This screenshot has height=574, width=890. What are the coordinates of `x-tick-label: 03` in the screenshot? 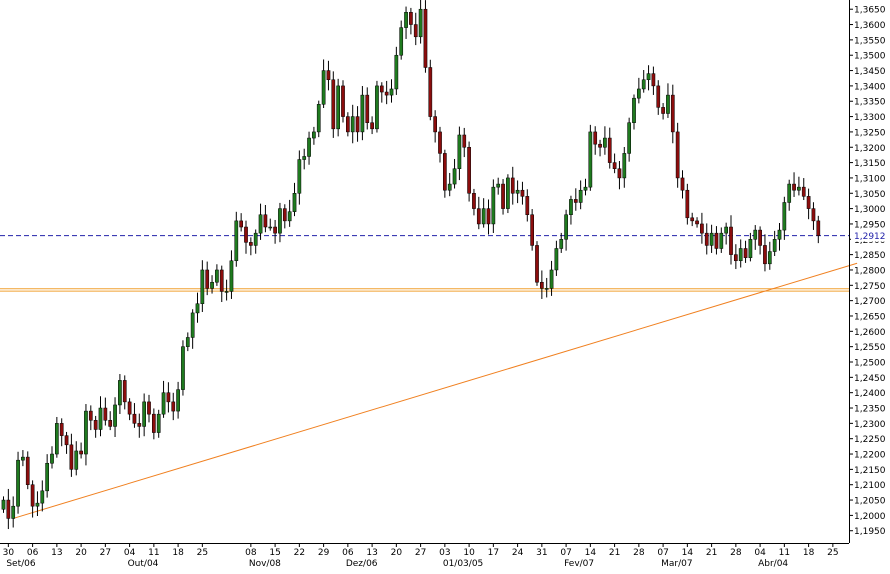 It's located at (444, 553).